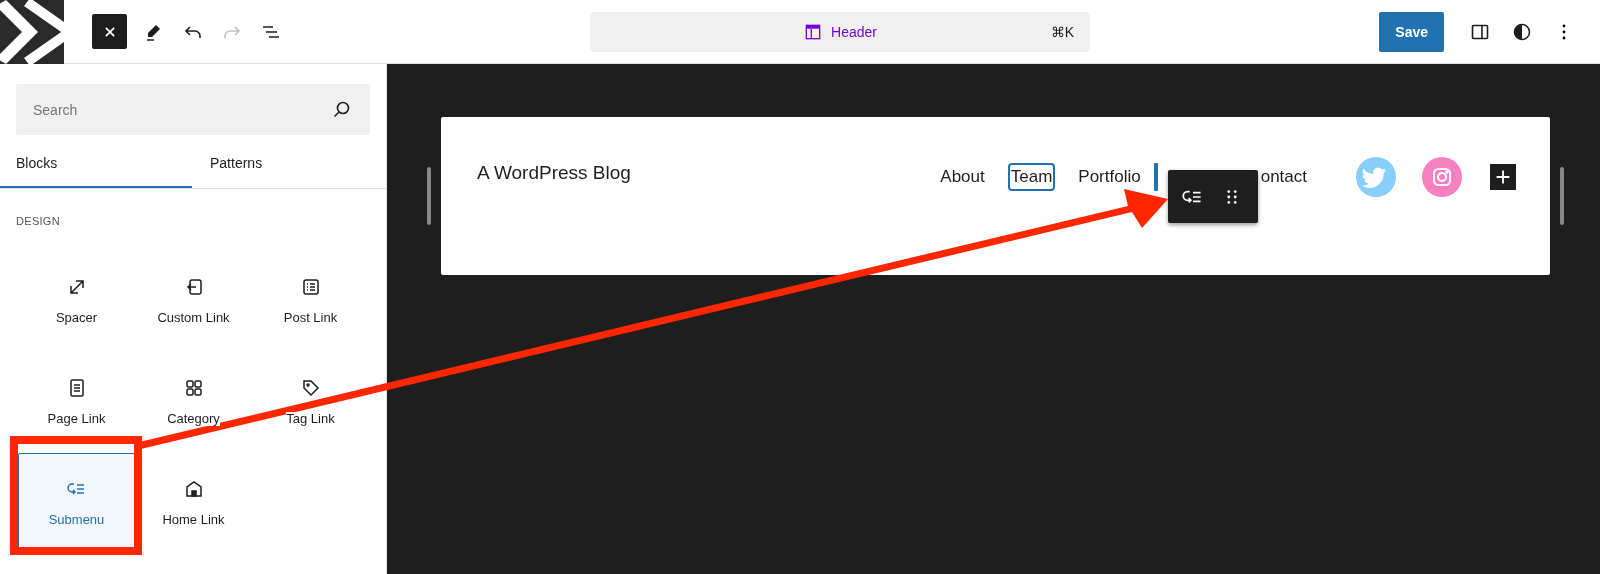 The image size is (1600, 574). Describe the element at coordinates (76, 300) in the screenshot. I see `block-item: Spacer` at that location.